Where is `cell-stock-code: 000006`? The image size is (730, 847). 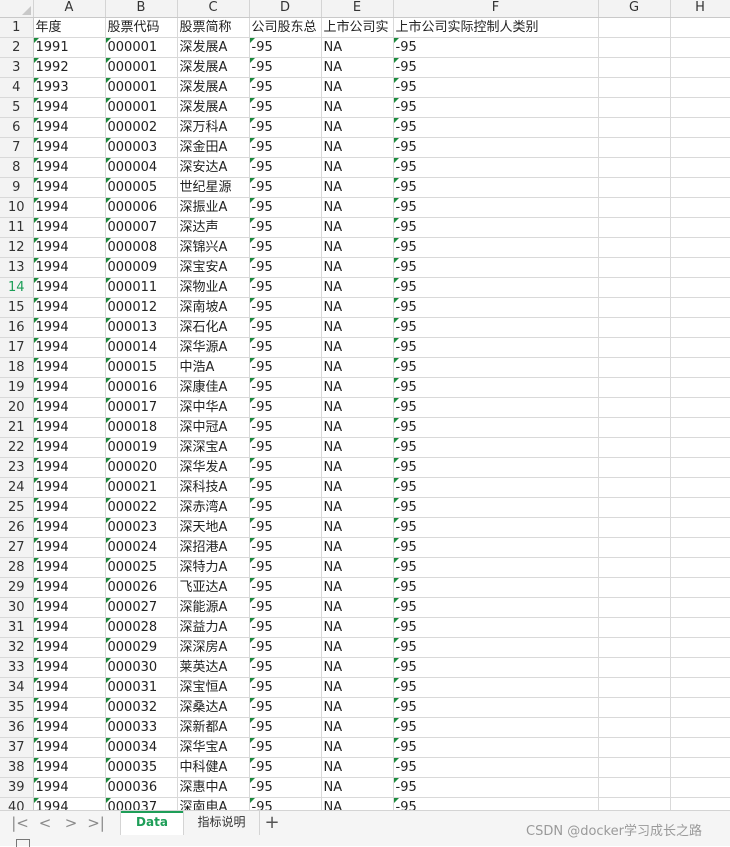 cell-stock-code: 000006 is located at coordinates (141, 207).